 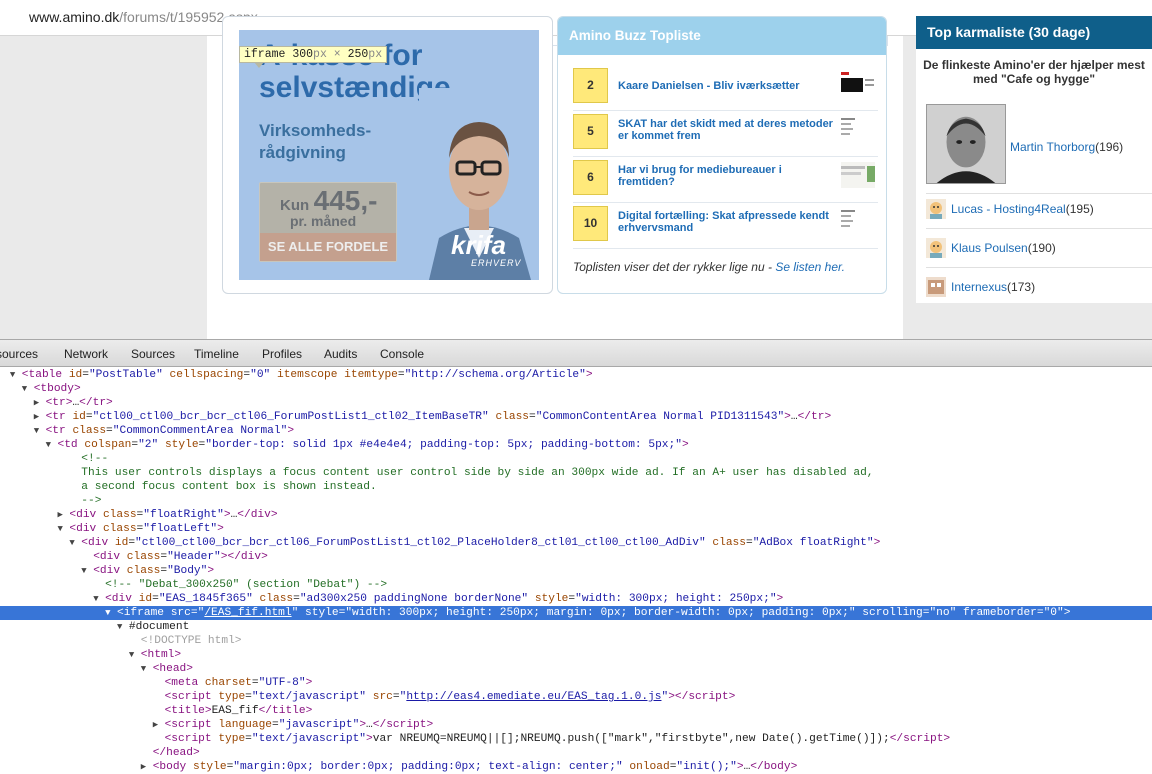 I want to click on devtools-tab-sources: Sources, so click(x=153, y=354).